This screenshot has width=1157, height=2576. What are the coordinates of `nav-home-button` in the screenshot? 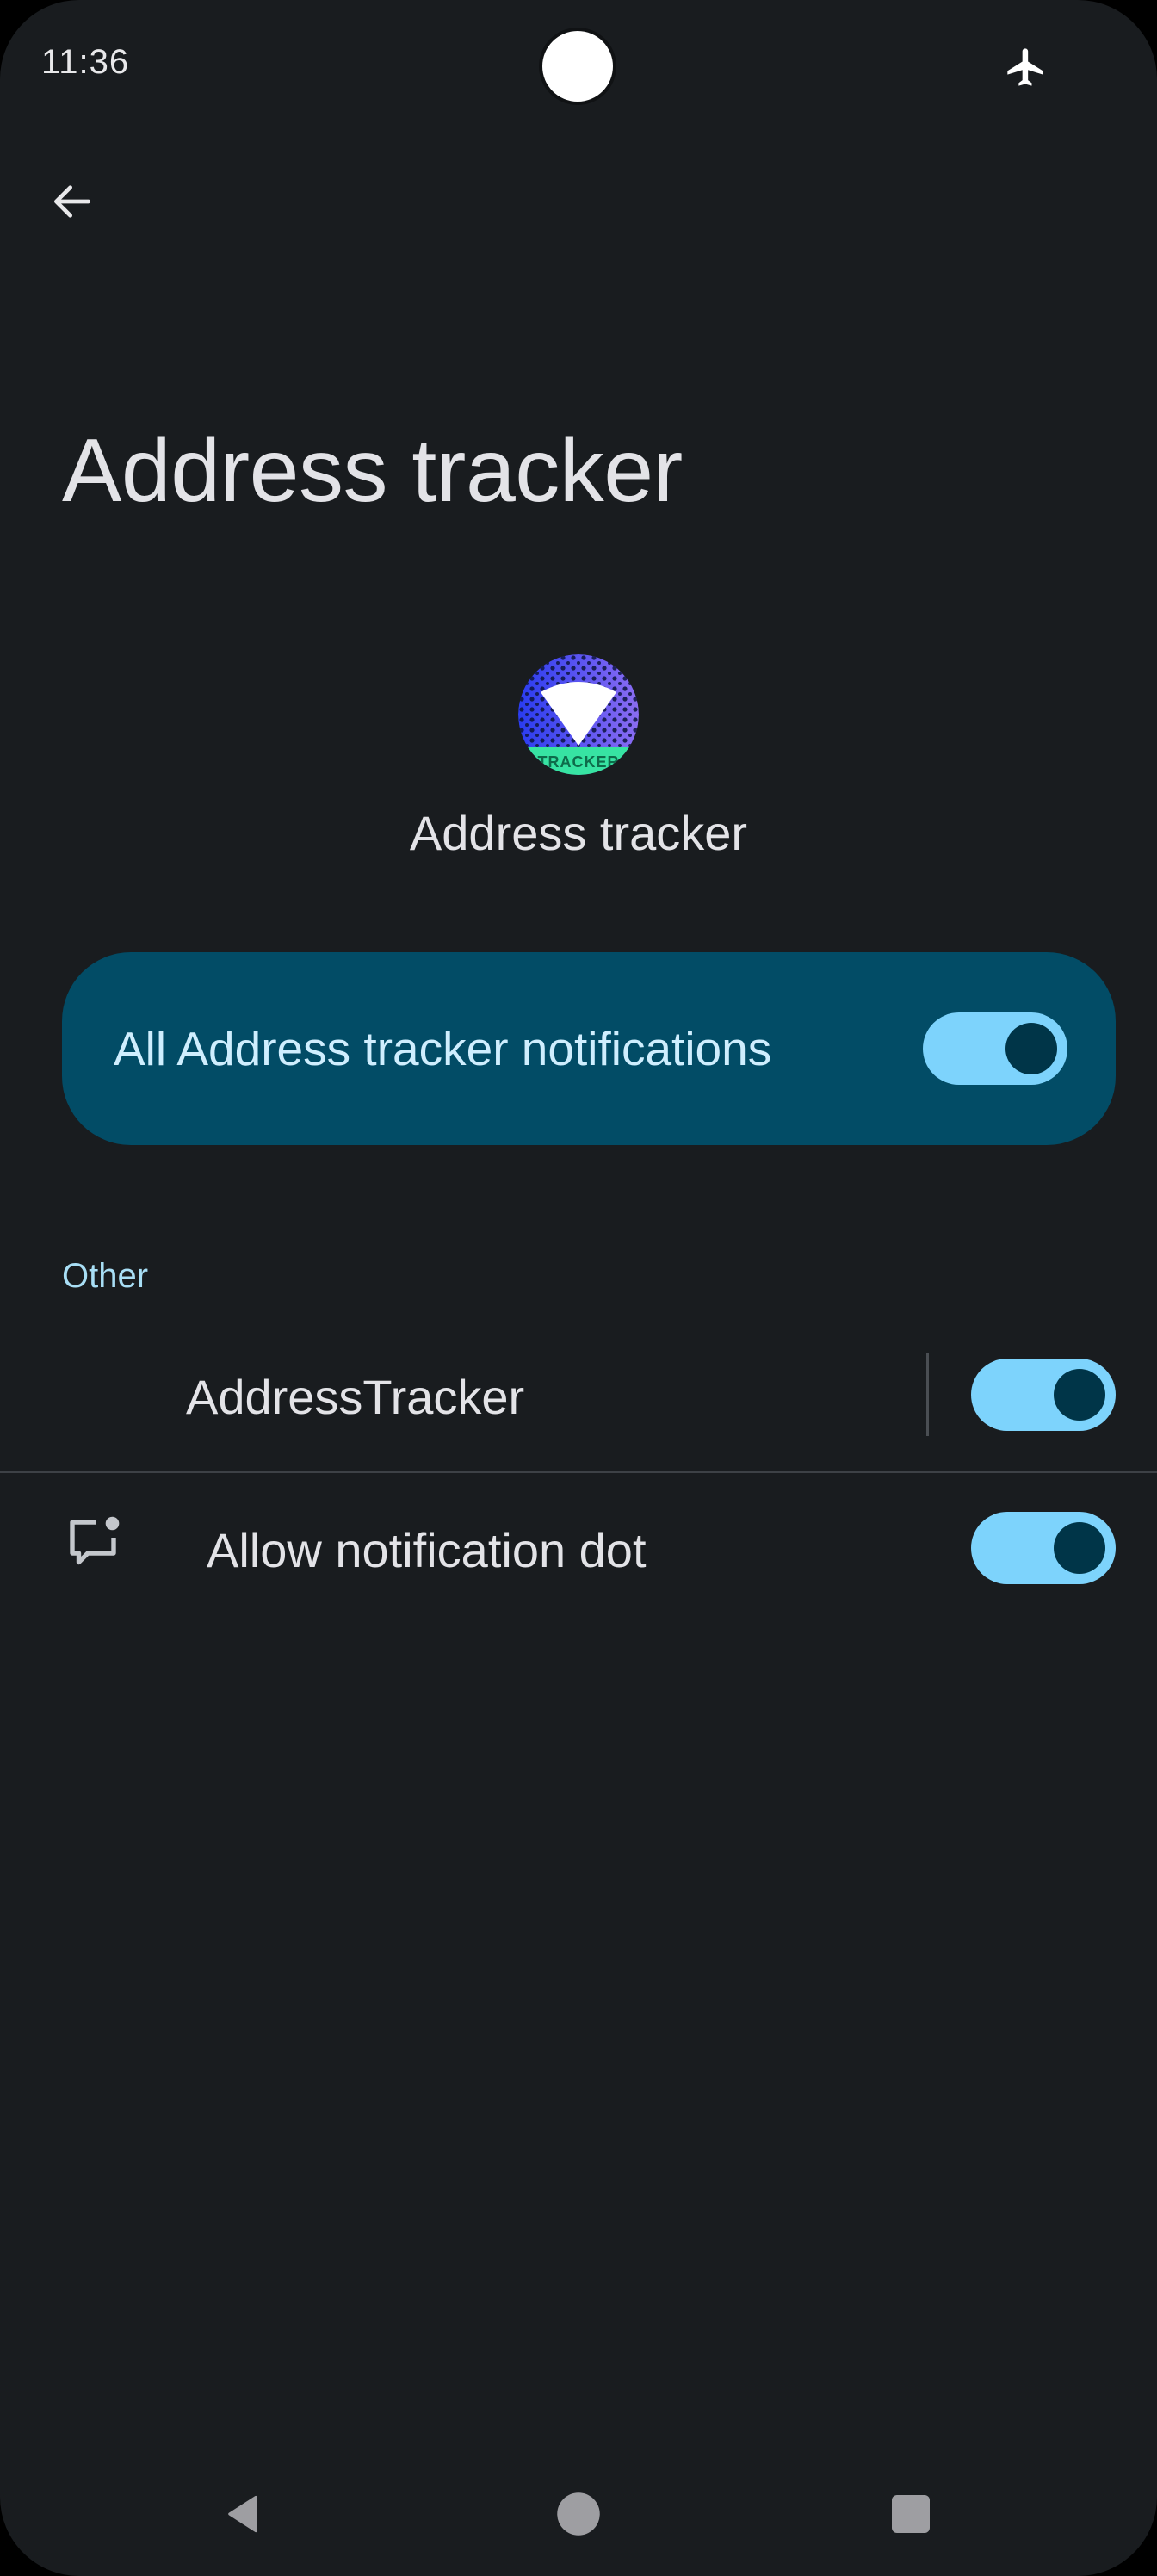 It's located at (579, 2514).